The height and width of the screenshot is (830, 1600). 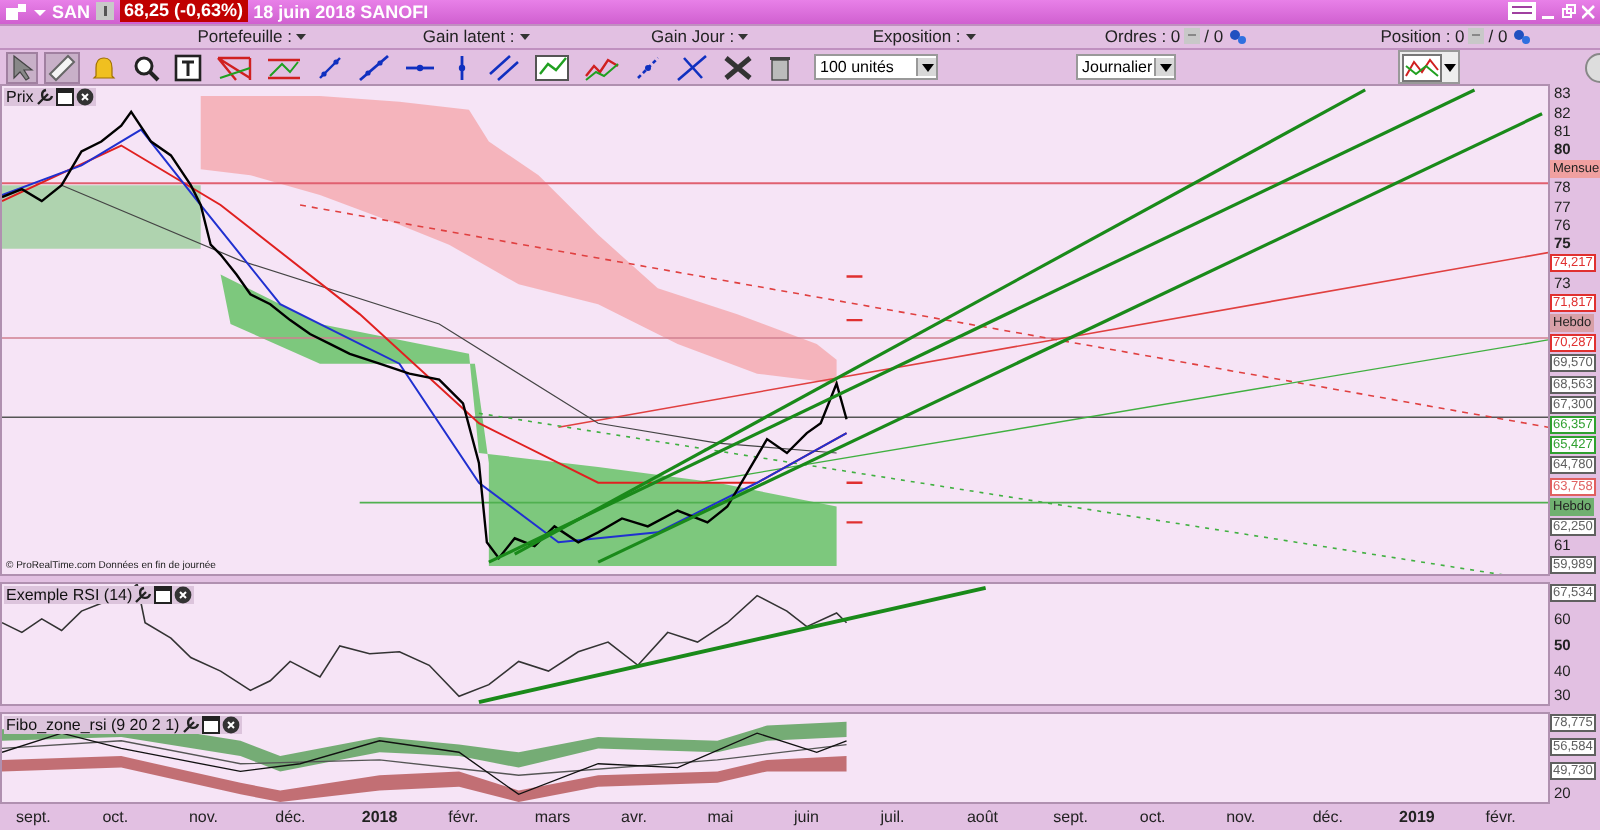 I want to click on date-axis-label: 2019, so click(x=1417, y=817).